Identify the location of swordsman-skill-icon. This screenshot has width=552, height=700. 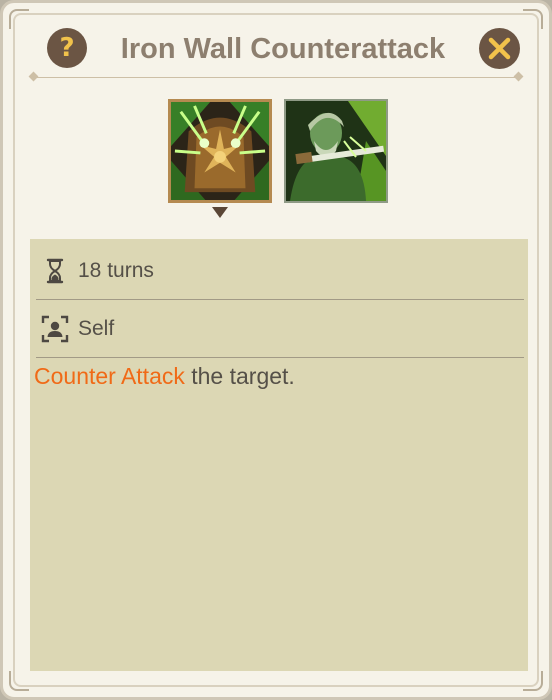
(336, 151).